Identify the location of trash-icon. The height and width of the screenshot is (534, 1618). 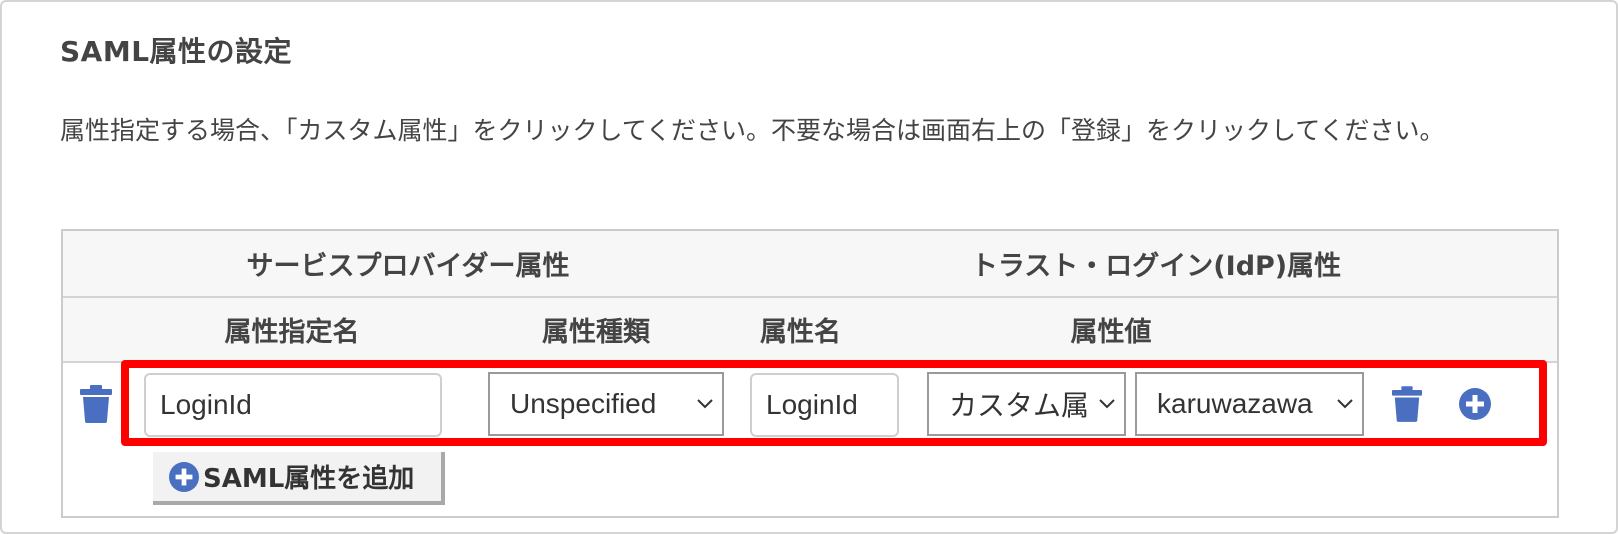
(96, 404).